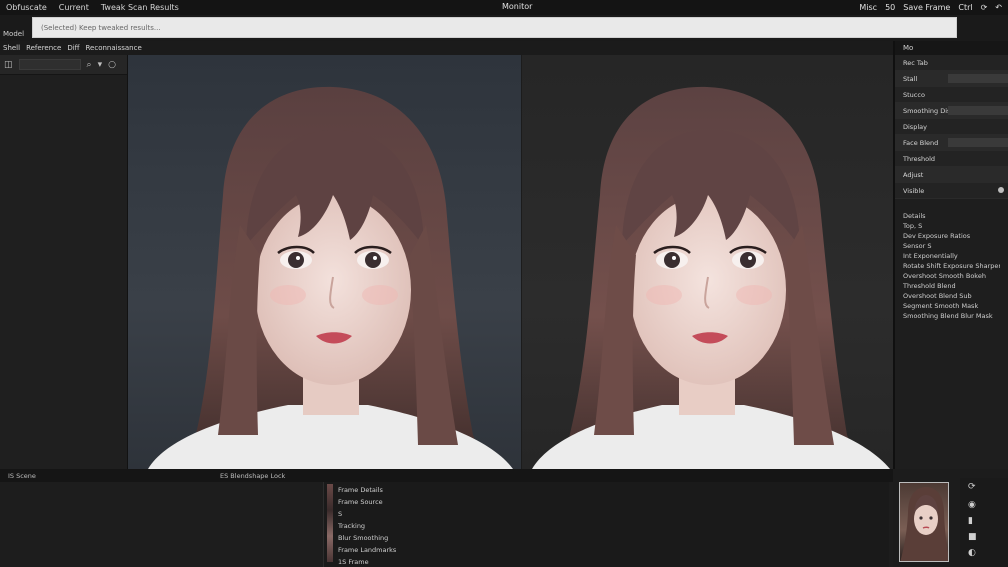 The image size is (1008, 567). Describe the element at coordinates (928, 111) in the screenshot. I see `property-label: Smoothing Dist` at that location.